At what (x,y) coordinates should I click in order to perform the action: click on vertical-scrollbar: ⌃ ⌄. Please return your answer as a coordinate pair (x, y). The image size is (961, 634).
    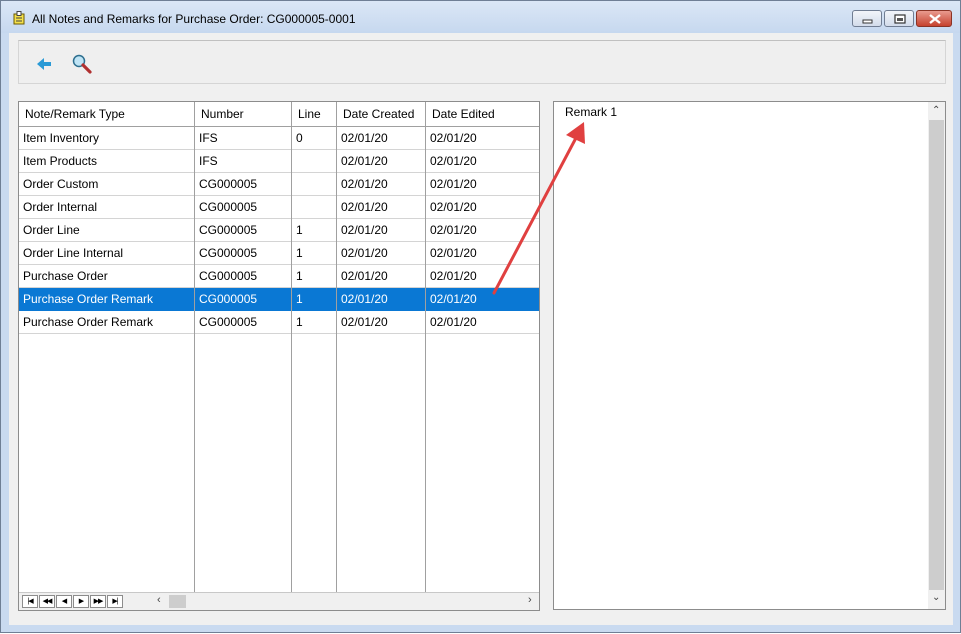
    Looking at the image, I should click on (936, 355).